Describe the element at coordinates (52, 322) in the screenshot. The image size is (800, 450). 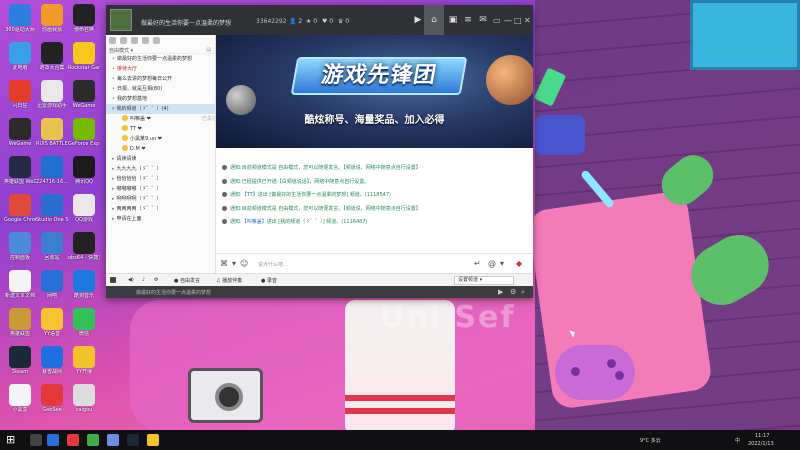
I see `desktop-icon: YY语音` at that location.